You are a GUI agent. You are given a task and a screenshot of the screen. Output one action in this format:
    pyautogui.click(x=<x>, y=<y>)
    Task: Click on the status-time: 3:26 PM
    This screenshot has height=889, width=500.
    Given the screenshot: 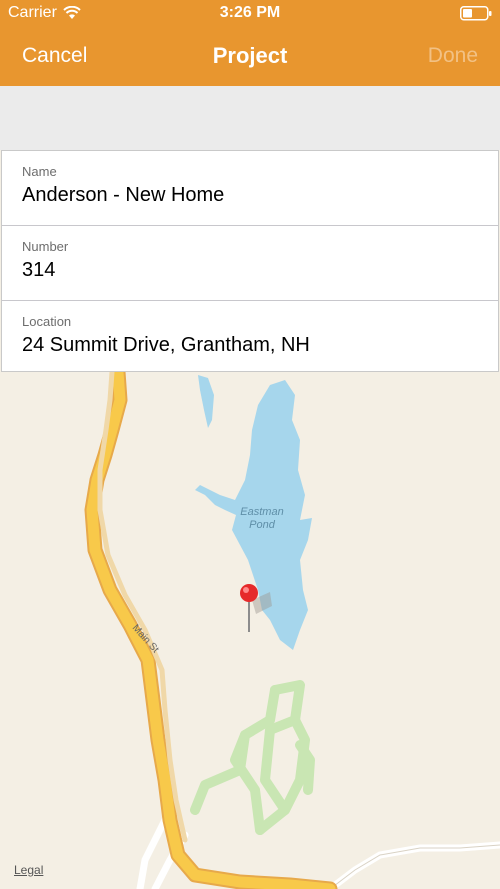 What is the action you would take?
    pyautogui.click(x=250, y=12)
    